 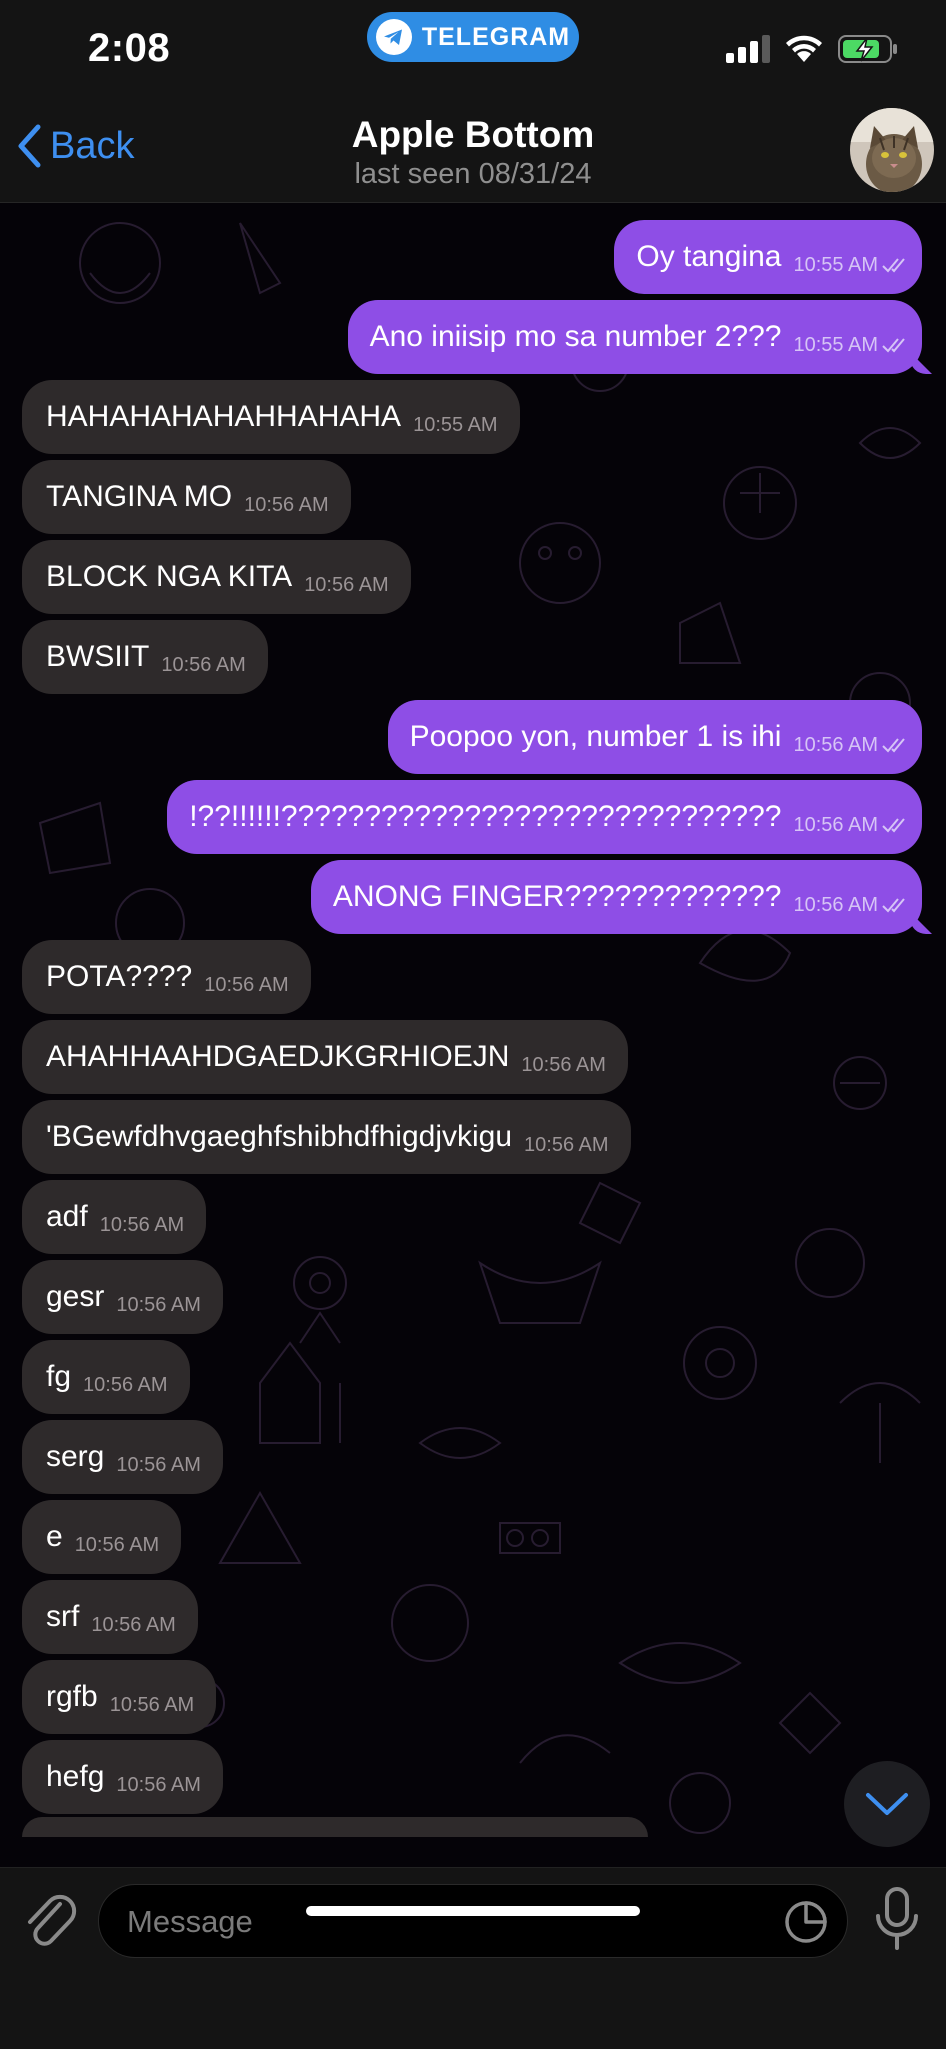 What do you see at coordinates (473, 135) in the screenshot?
I see `chat-title: Apple Bottom` at bounding box center [473, 135].